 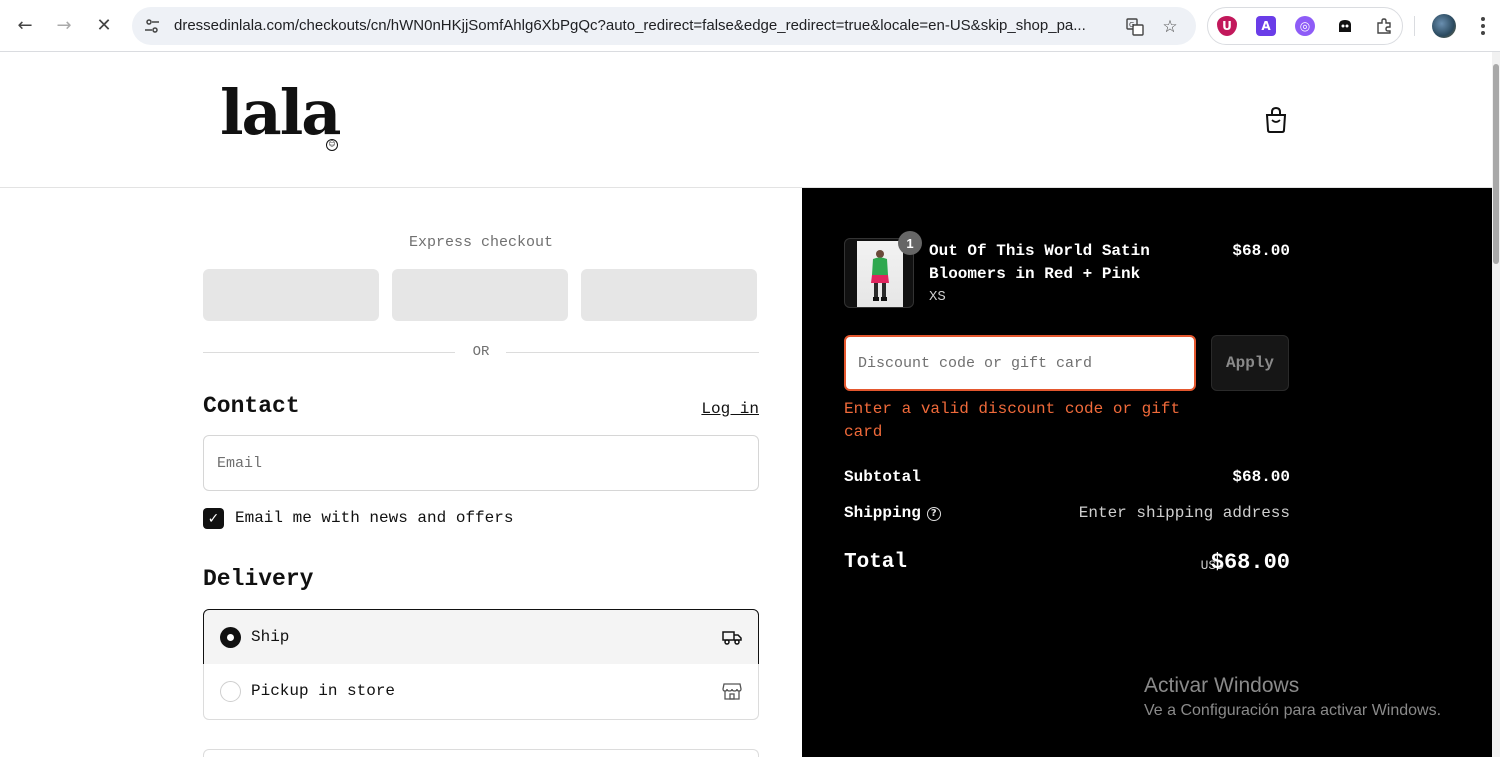 I want to click on store-icon, so click(x=732, y=691).